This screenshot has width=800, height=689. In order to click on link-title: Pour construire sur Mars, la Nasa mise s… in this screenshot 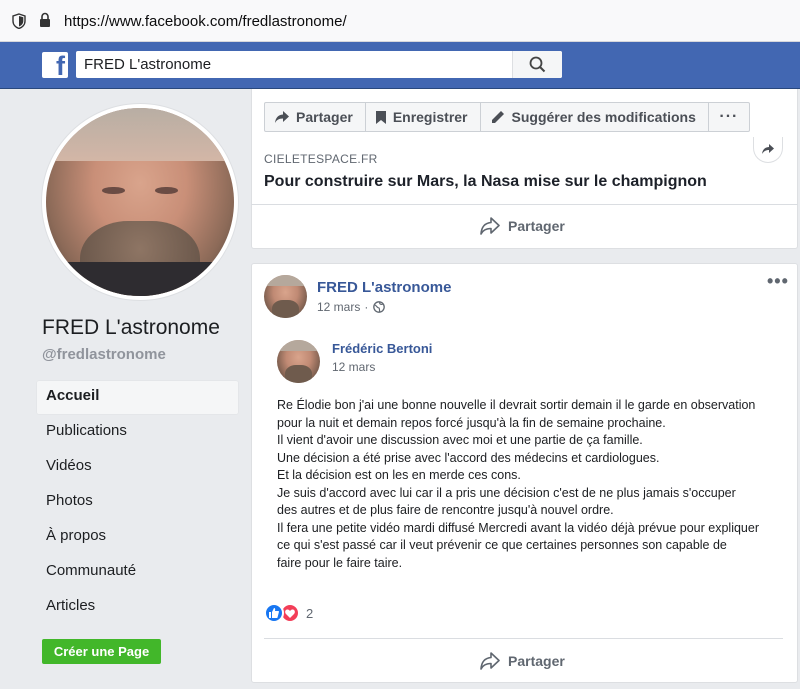, I will do `click(485, 182)`.